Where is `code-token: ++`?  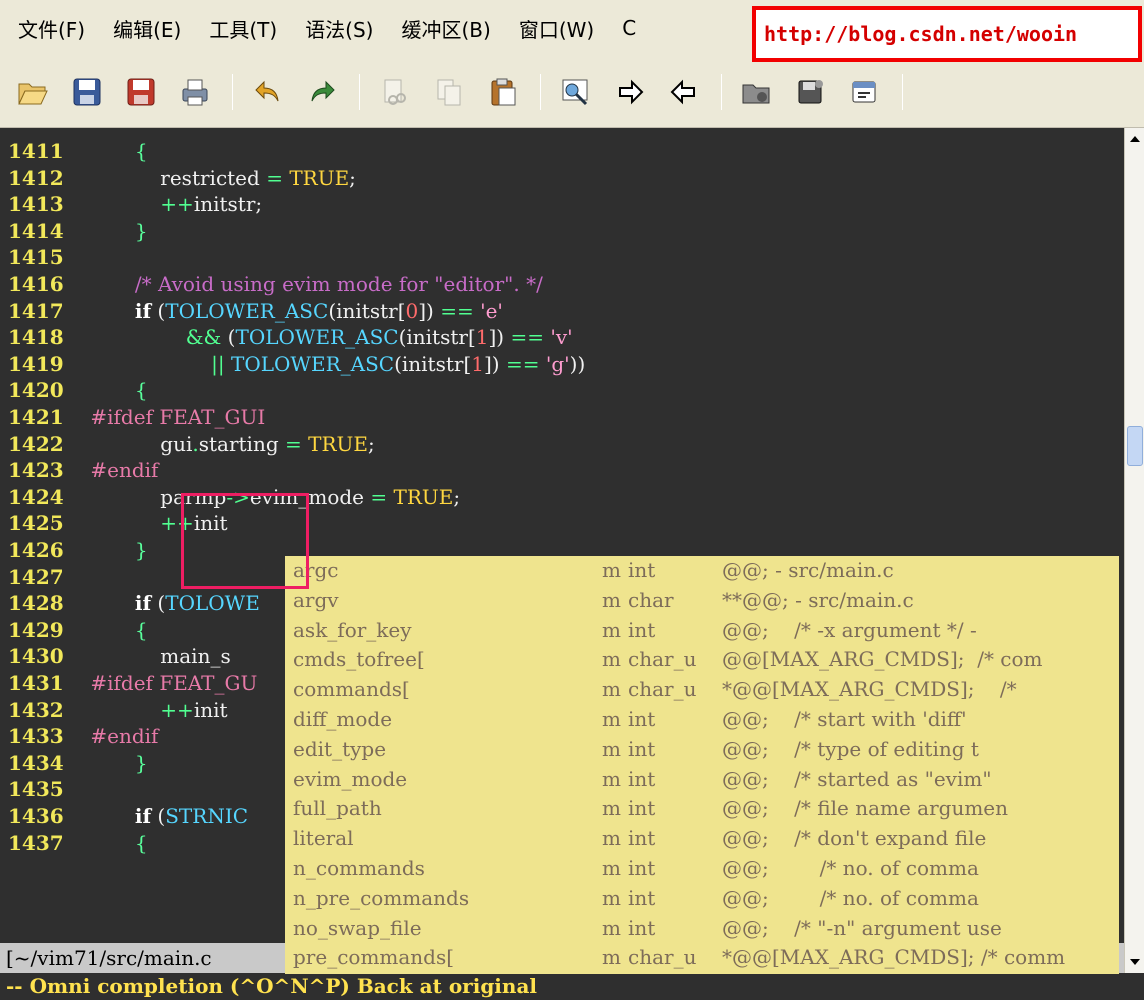 code-token: ++ is located at coordinates (177, 204).